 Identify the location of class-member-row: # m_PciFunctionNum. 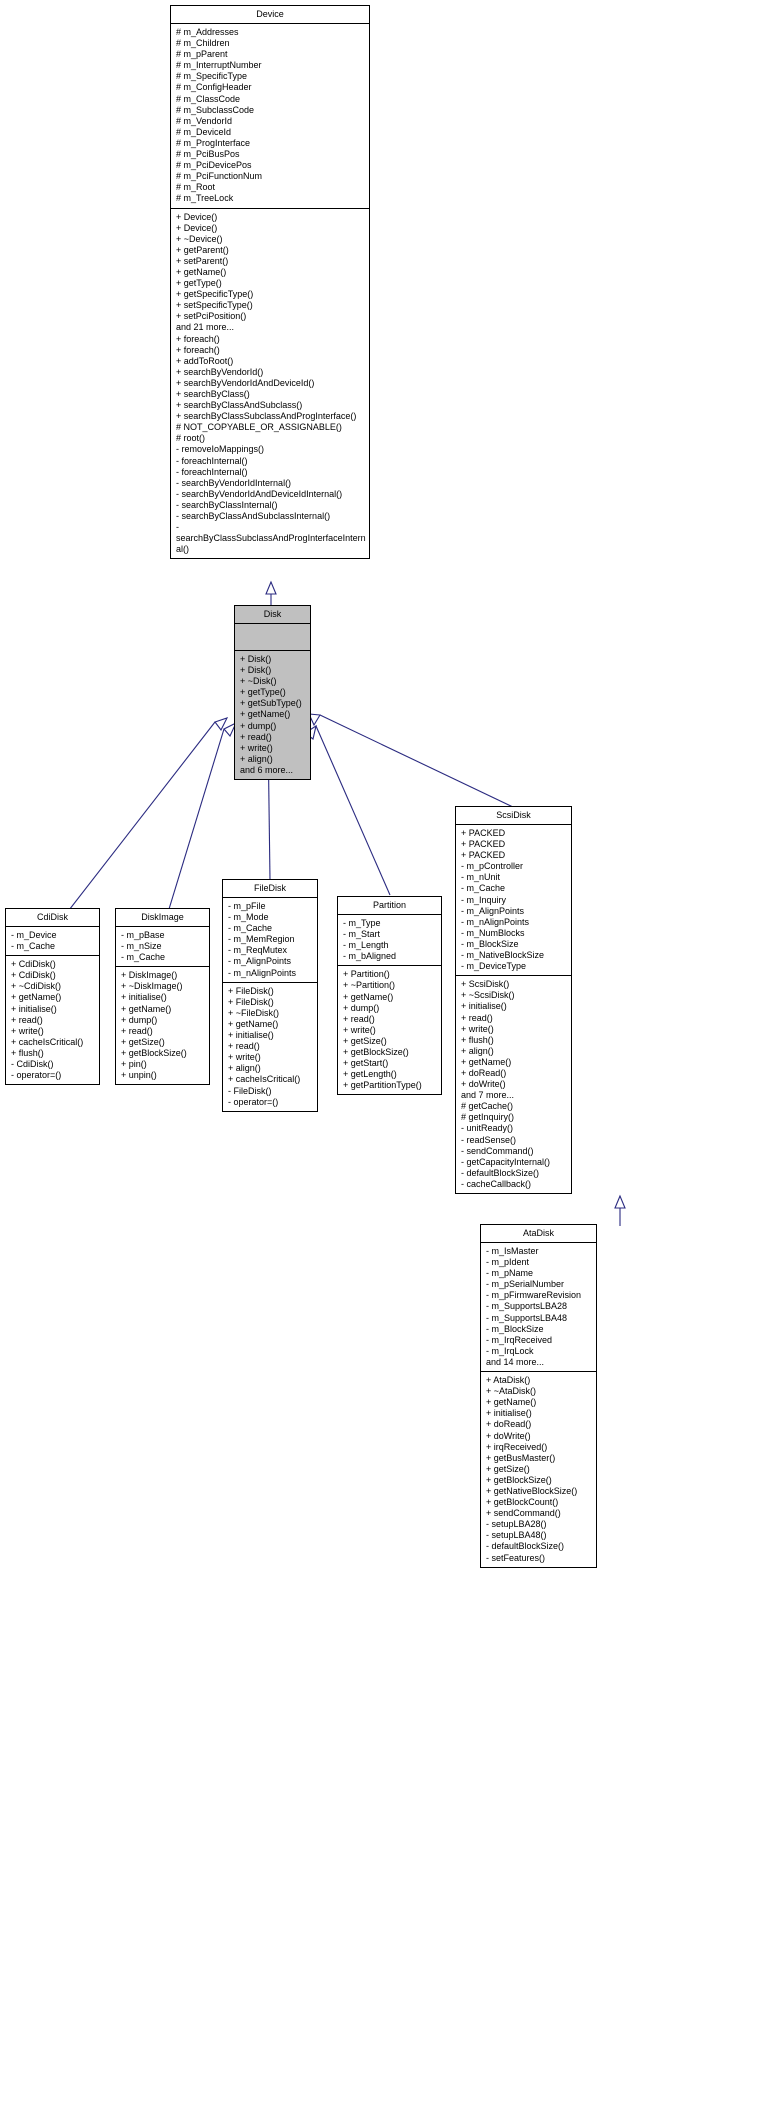
(219, 176).